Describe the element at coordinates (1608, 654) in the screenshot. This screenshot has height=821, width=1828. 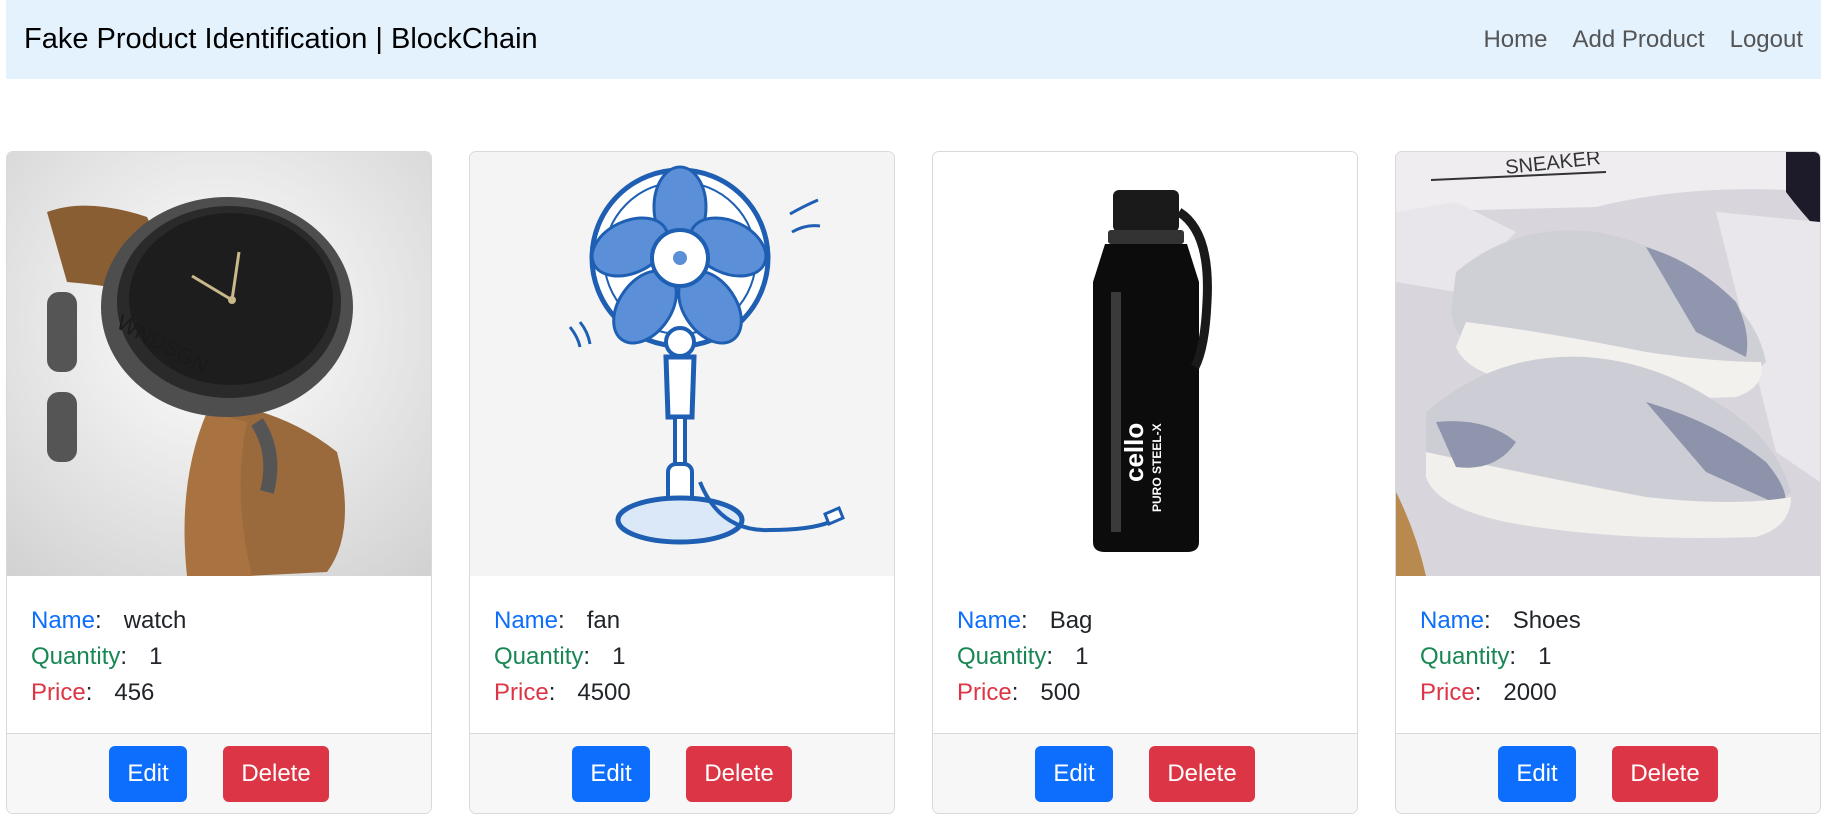
I see `product-details: Name: Shoes Quantity:1 Price:2000` at that location.